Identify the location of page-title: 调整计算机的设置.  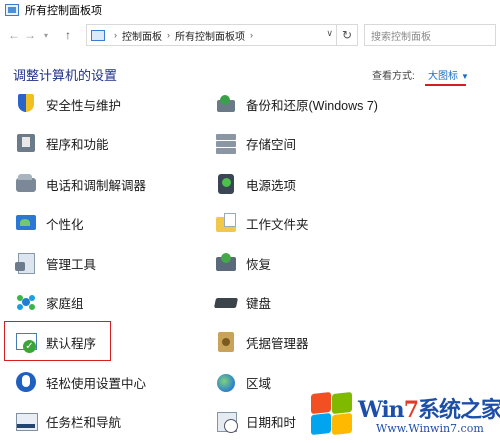
(65, 75).